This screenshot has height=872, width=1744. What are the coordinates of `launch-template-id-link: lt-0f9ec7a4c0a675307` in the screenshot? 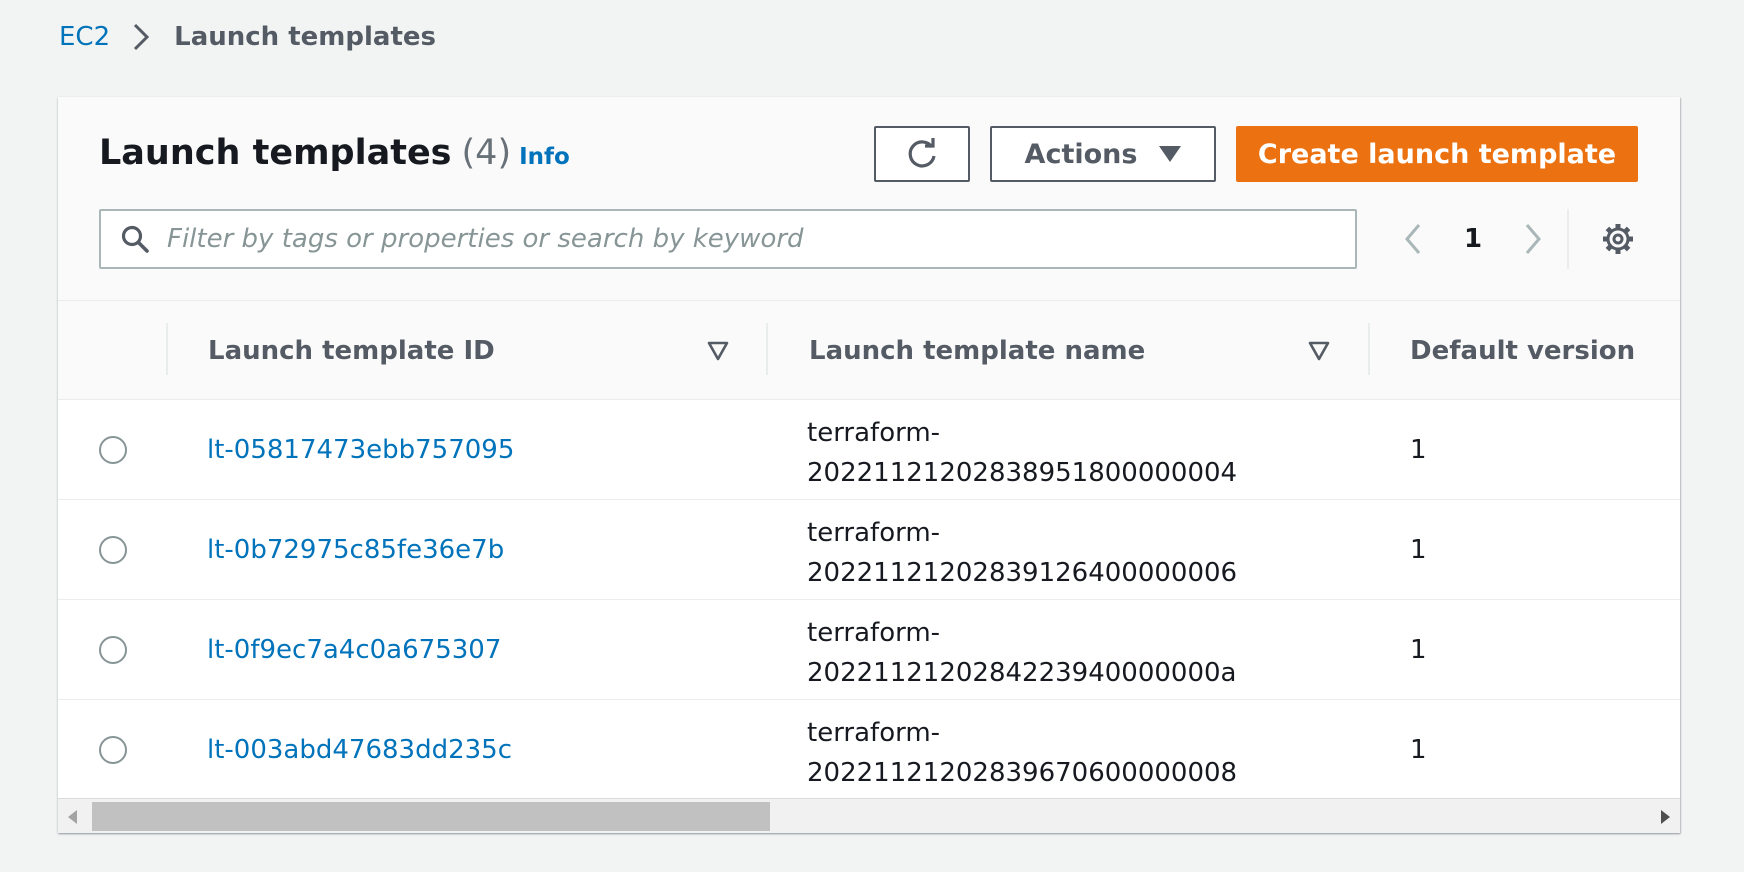 It's located at (354, 650).